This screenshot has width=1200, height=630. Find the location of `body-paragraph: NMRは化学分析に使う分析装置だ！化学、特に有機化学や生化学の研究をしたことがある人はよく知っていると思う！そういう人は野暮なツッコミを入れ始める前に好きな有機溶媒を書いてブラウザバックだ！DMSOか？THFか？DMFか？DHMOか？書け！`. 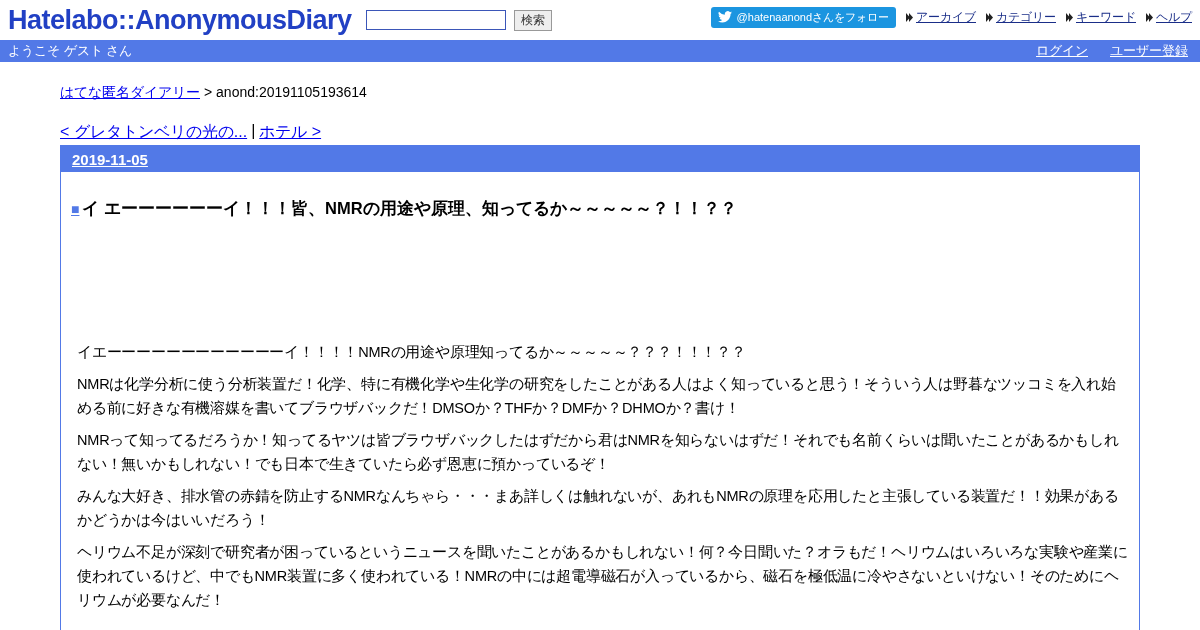

body-paragraph: NMRは化学分析に使う分析装置だ！化学、特に有機化学や生化学の研究をしたことがある人はよく知っていると思う！そういう人は野暮なツッコミを入れ始める前に好きな有機溶媒を書いてブラウザバックだ！DMSOか？THFか？DMFか？DHMOか？書け！ is located at coordinates (597, 396).